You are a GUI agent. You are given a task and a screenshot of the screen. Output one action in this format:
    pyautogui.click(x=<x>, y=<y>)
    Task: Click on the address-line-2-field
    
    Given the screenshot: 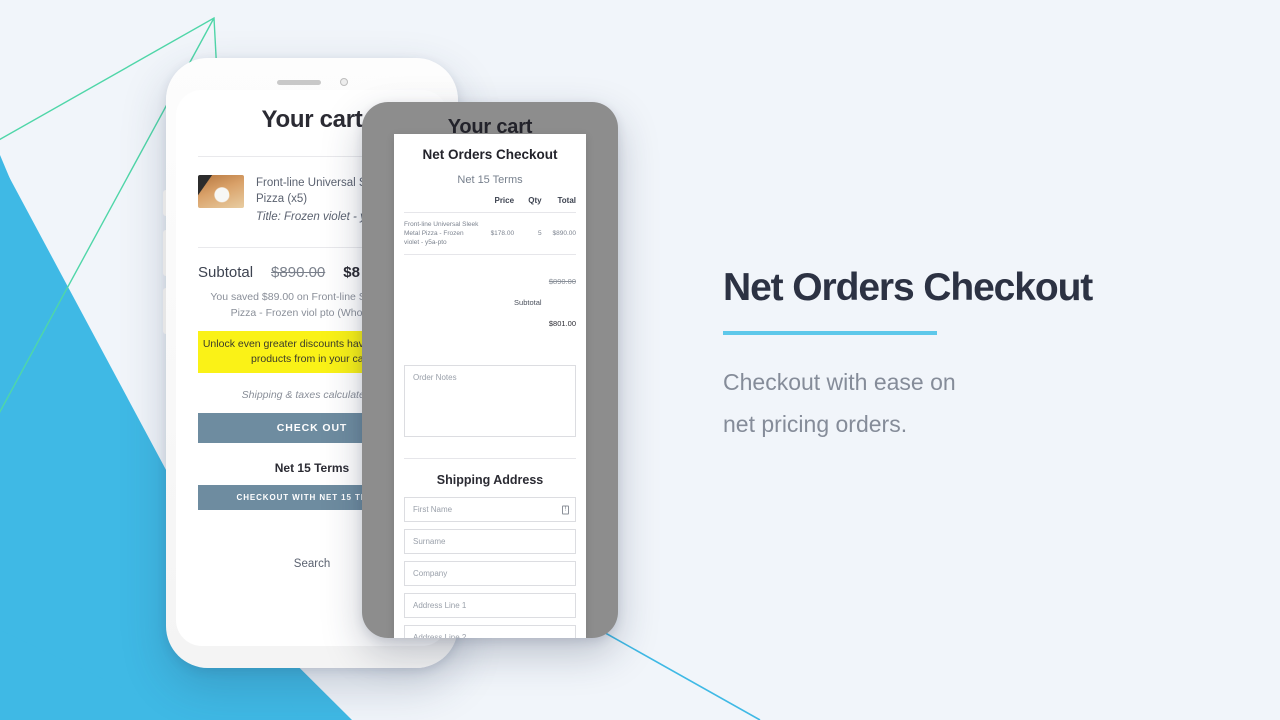 What is the action you would take?
    pyautogui.click(x=490, y=631)
    